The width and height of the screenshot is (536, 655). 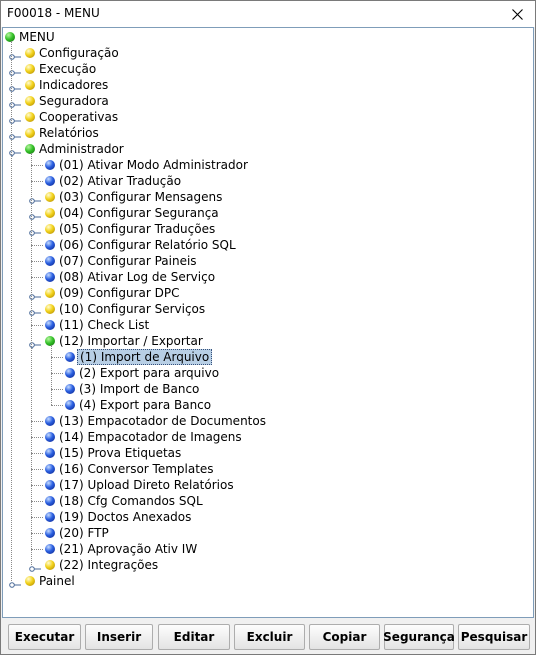 I want to click on tree-item-top-5: Relatórios, so click(x=268, y=133).